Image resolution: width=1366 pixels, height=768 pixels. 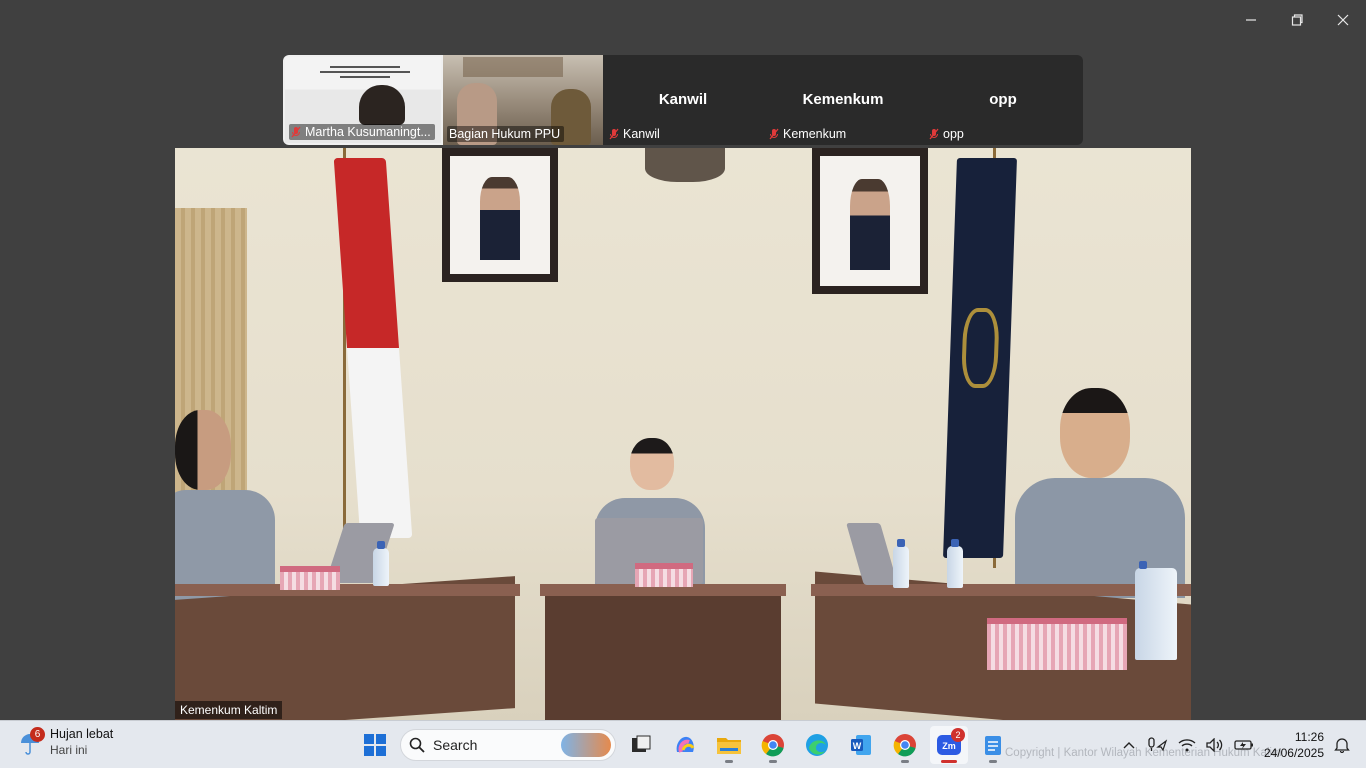 What do you see at coordinates (641, 134) in the screenshot?
I see `participant-name: Kanwil` at bounding box center [641, 134].